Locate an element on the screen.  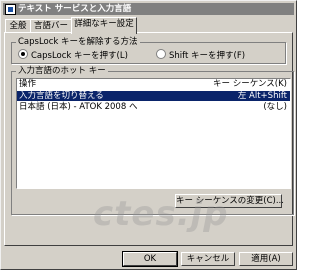
radio-checked-icon is located at coordinates (23, 54).